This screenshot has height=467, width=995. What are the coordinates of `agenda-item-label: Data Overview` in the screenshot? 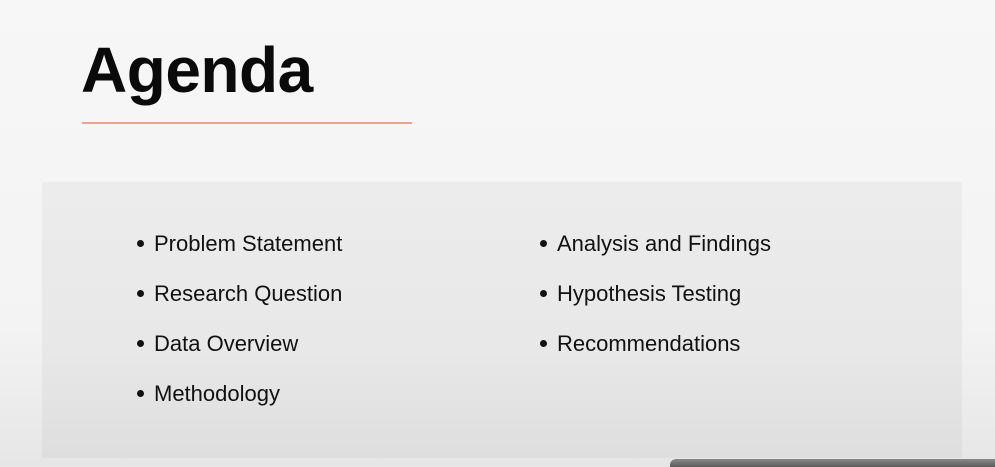 It's located at (226, 343).